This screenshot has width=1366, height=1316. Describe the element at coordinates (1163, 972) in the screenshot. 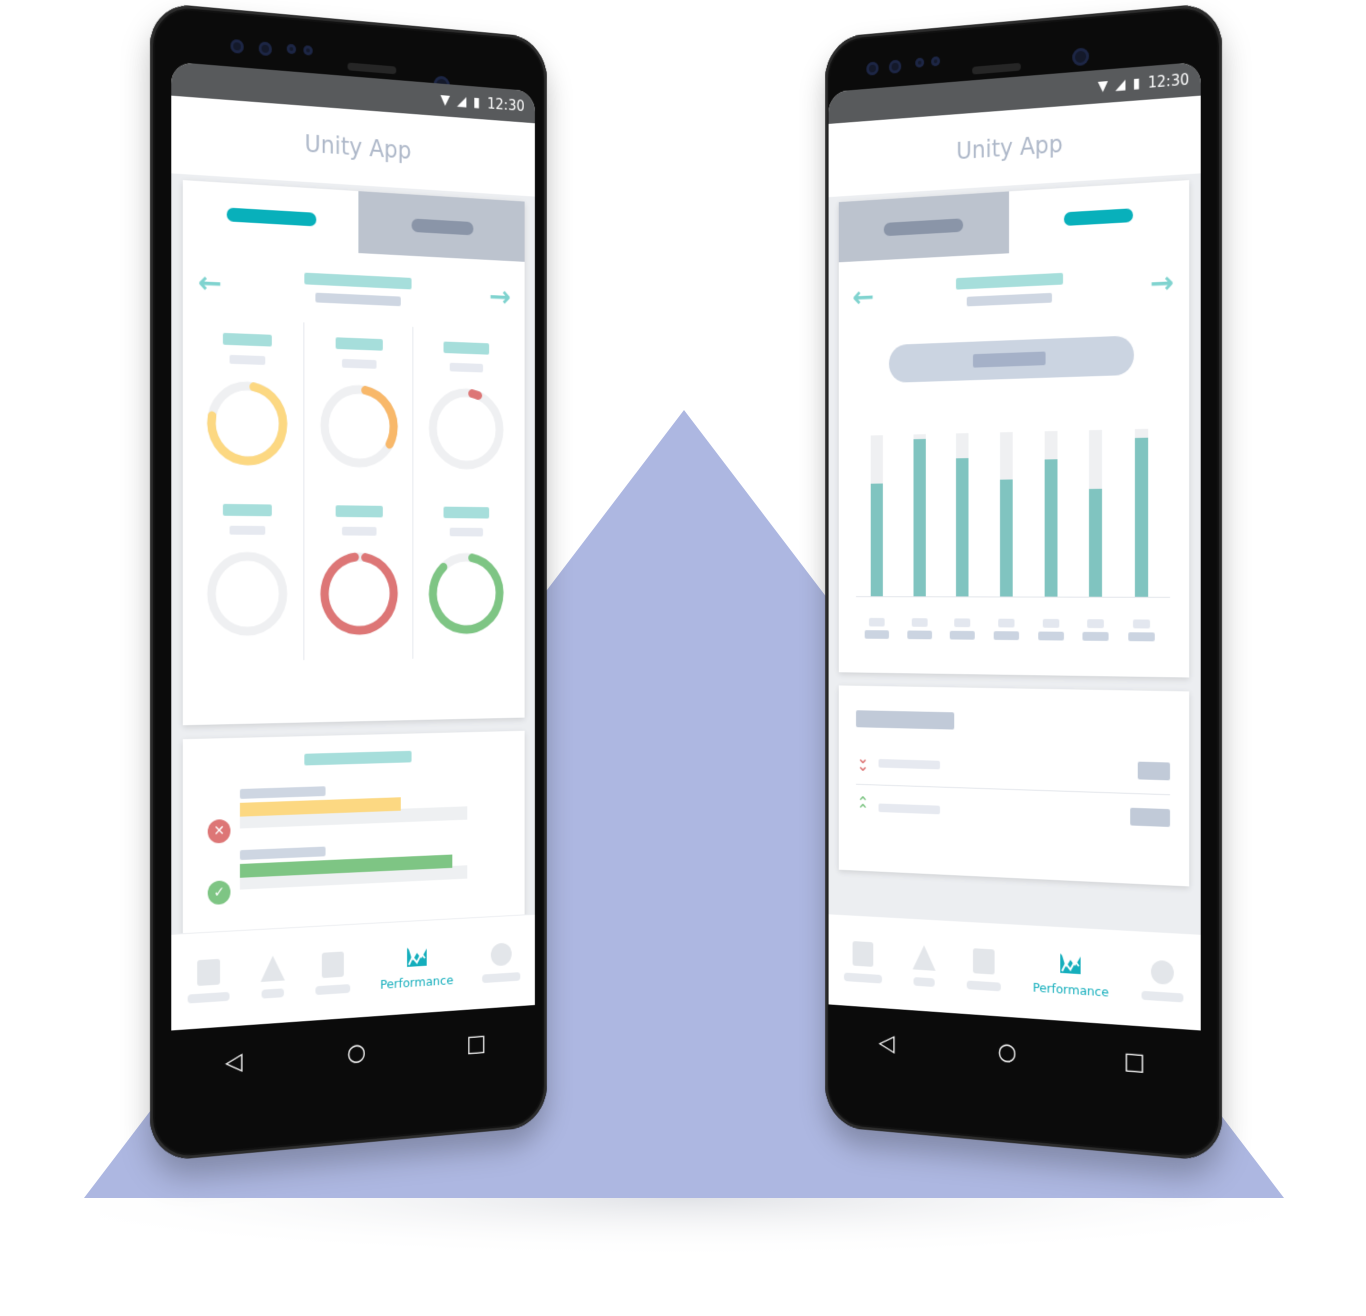

I see `profile-icon` at that location.